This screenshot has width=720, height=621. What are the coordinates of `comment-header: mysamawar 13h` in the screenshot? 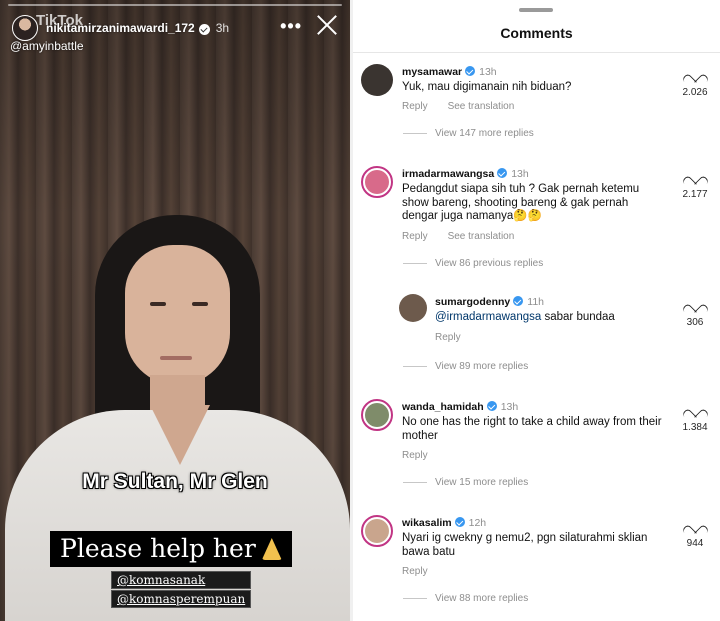 It's located at (449, 71).